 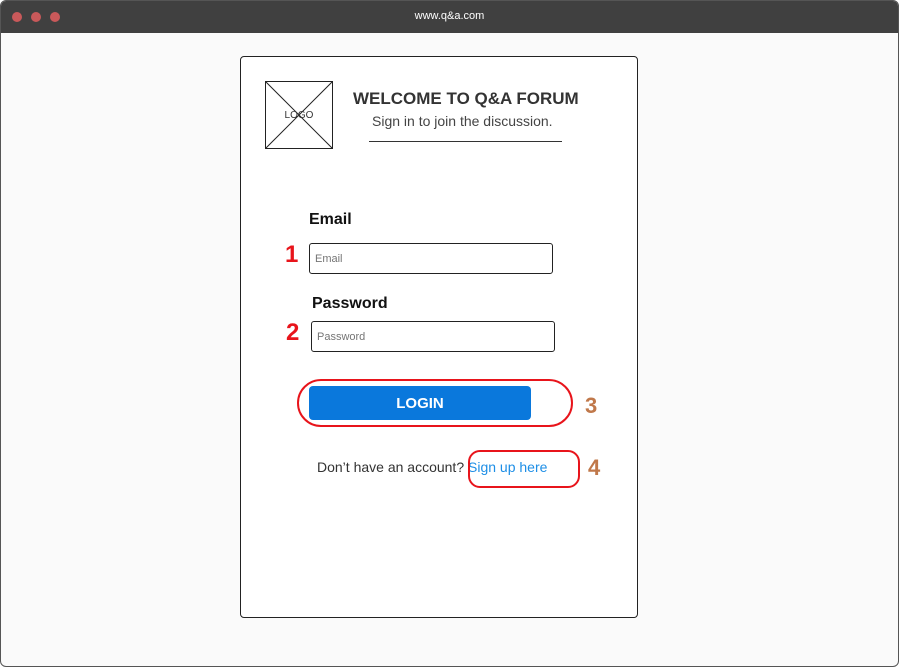 What do you see at coordinates (466, 98) in the screenshot?
I see `page-title: WELCOME TO Q&A FORUM` at bounding box center [466, 98].